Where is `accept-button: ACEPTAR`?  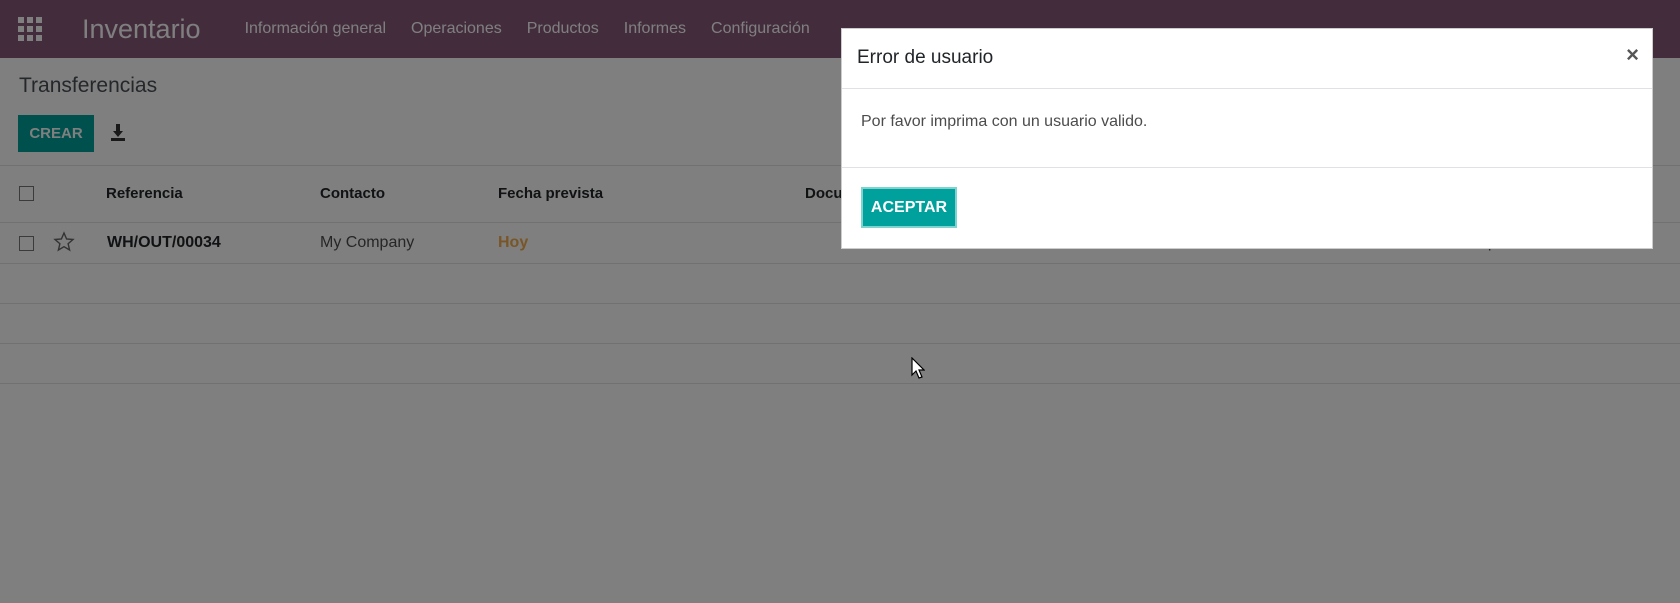 accept-button: ACEPTAR is located at coordinates (909, 207).